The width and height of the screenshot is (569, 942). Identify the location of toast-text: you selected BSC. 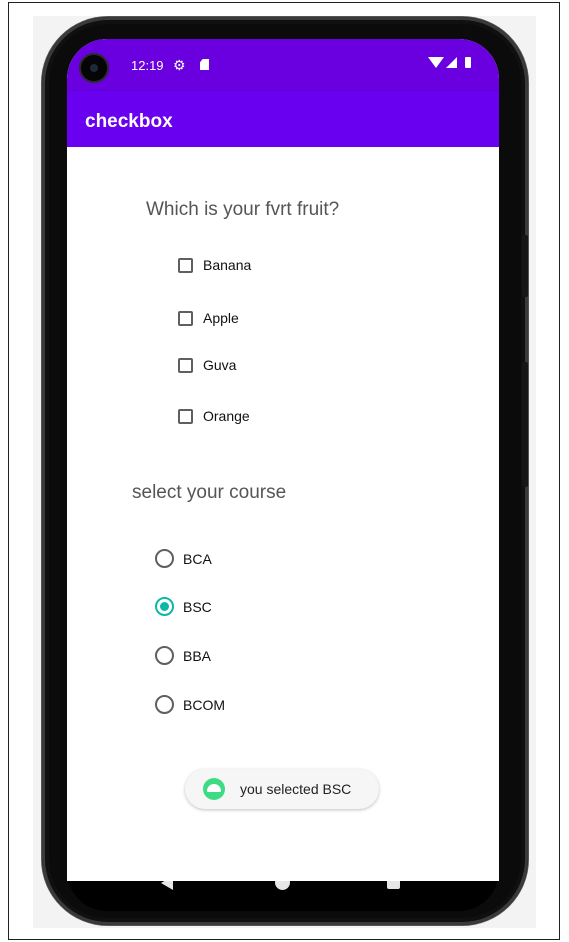
(296, 789).